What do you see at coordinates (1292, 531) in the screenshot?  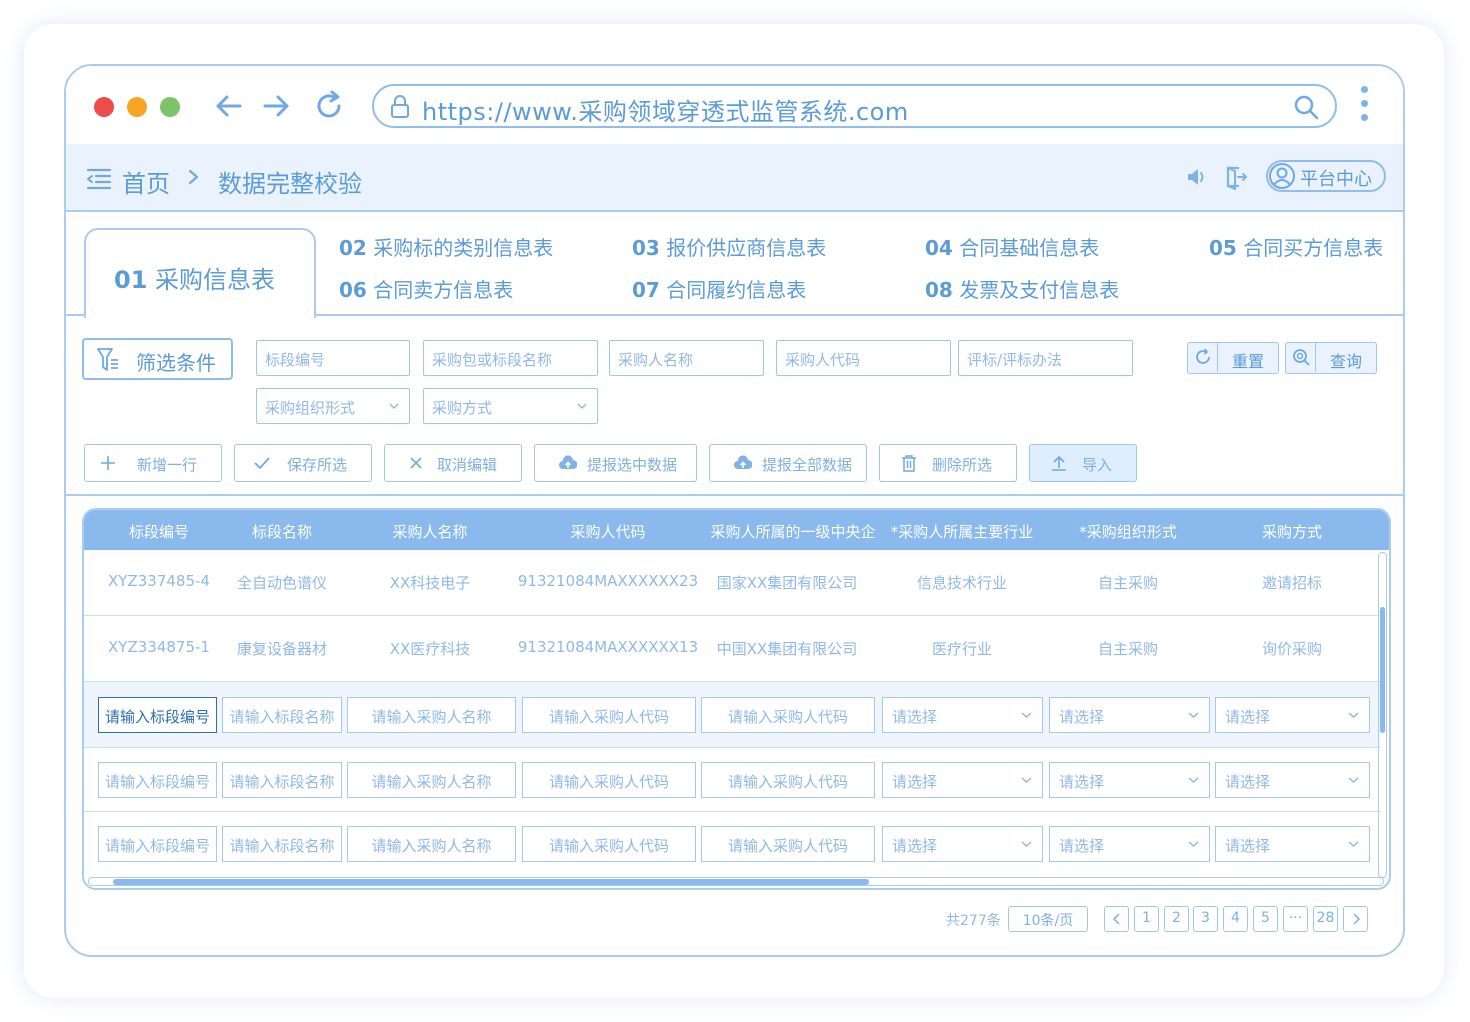 I see `column-header: 采购方式` at bounding box center [1292, 531].